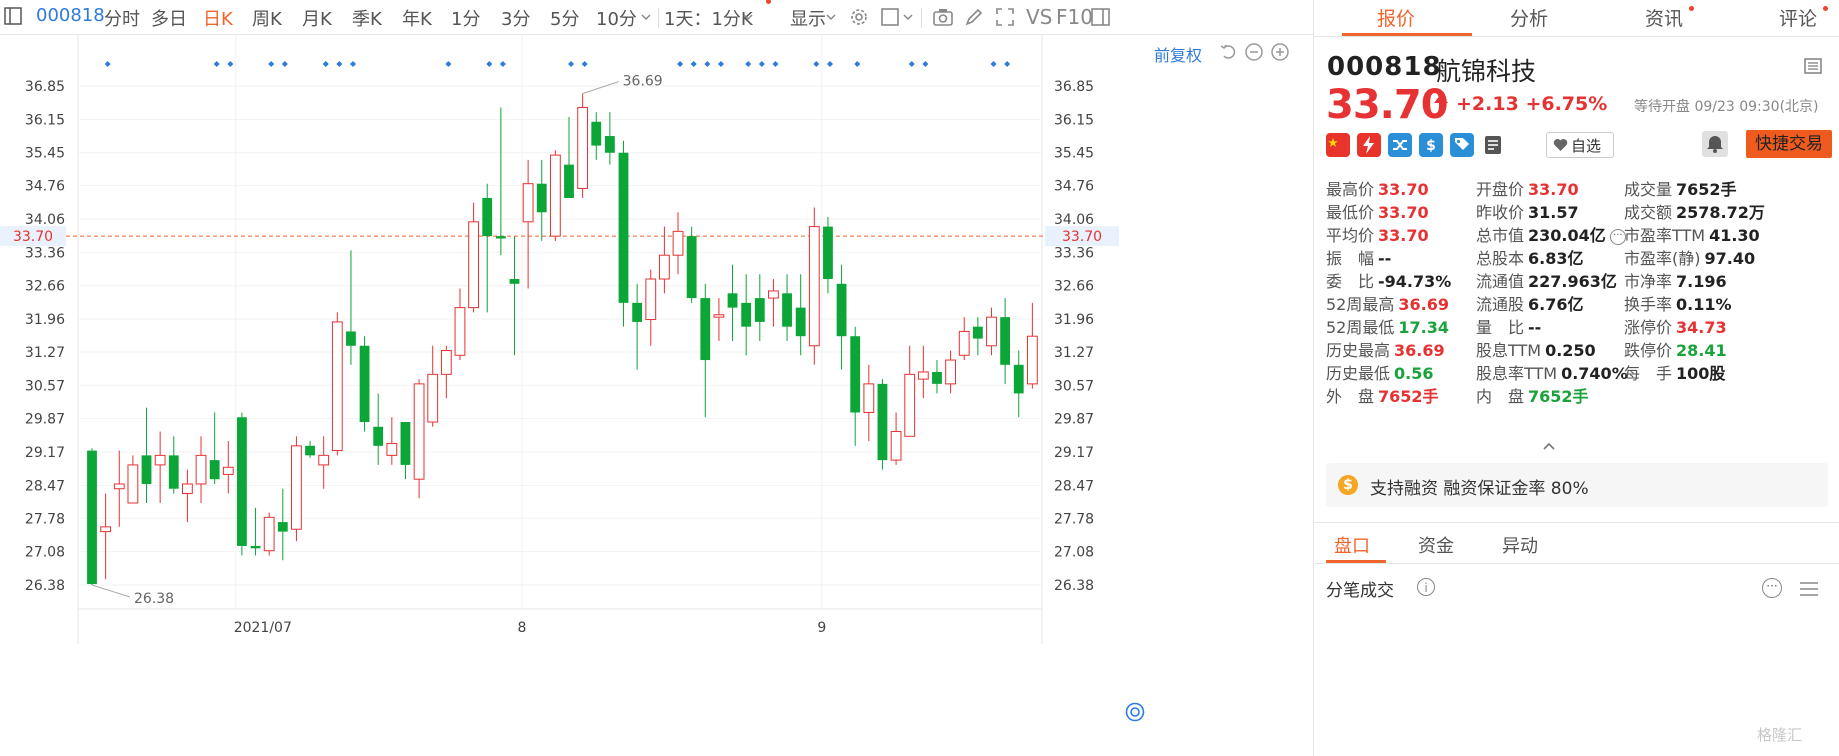  Describe the element at coordinates (1074, 17) in the screenshot. I see `f10-button: F10` at that location.